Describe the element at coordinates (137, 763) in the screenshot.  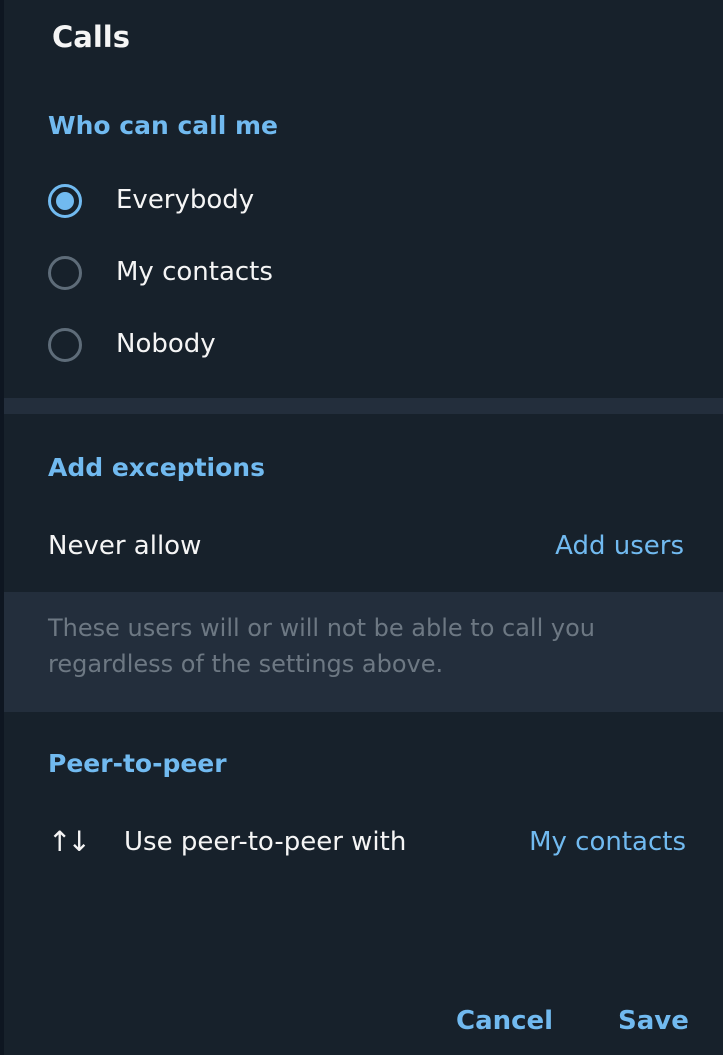
I see `peer-to-peer-header: Peer-to-peer` at that location.